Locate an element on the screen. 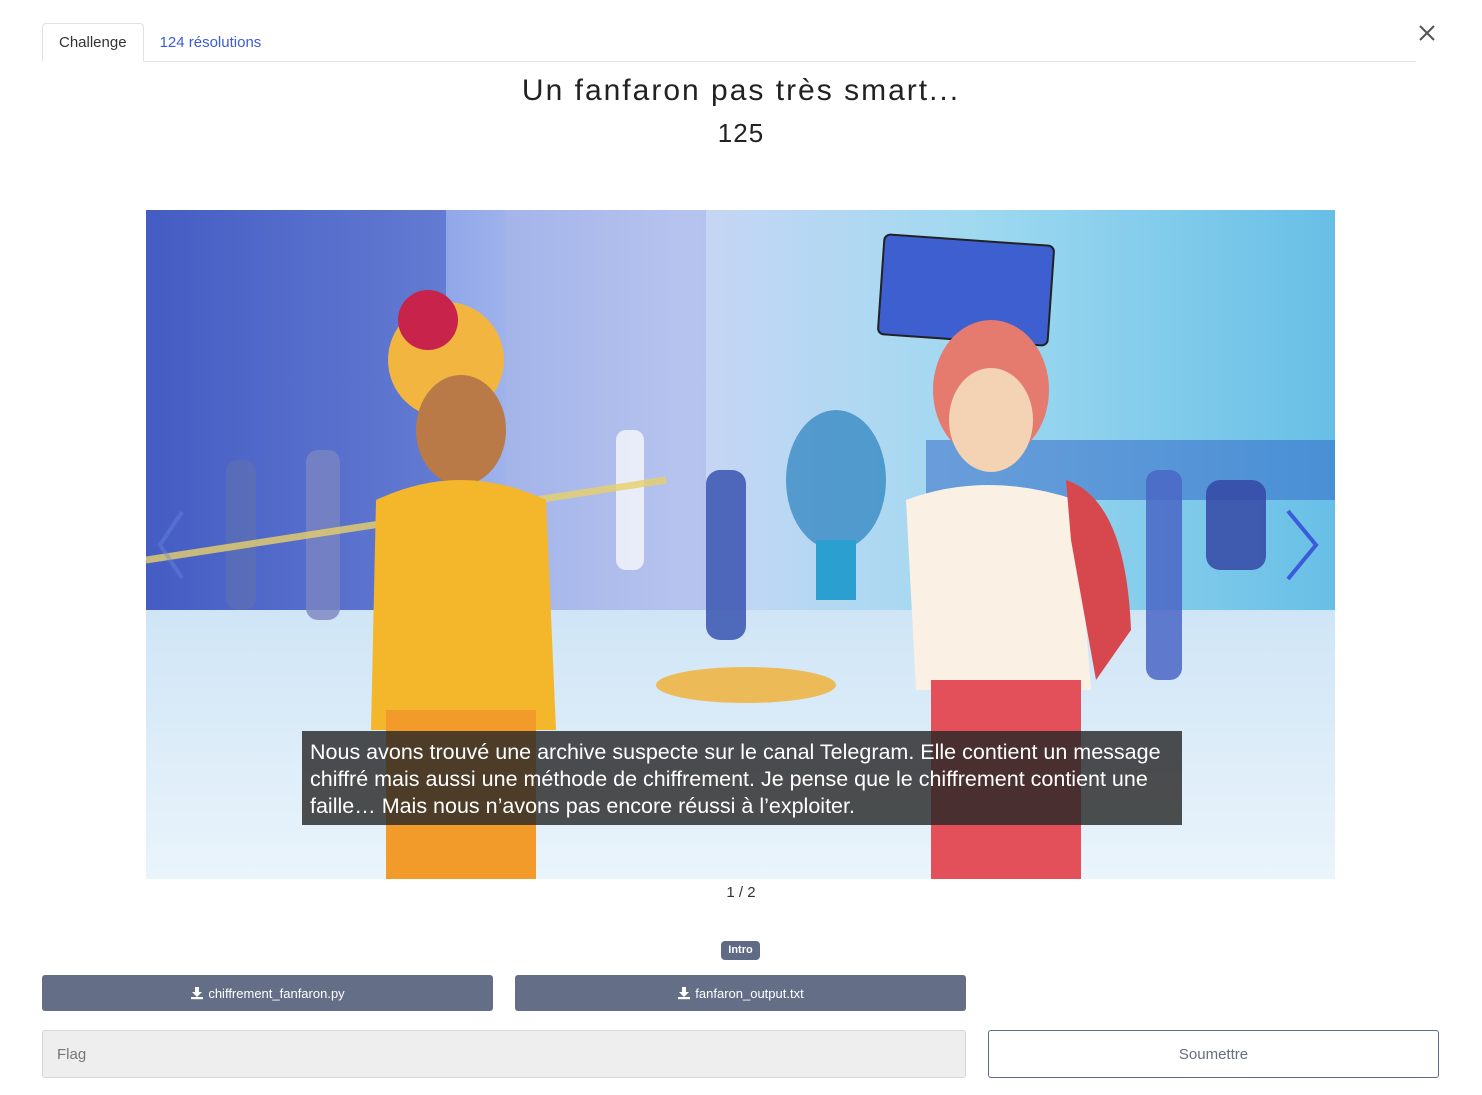 The image size is (1482, 1095). download-button-output: fanfaron_output.txt is located at coordinates (740, 993).